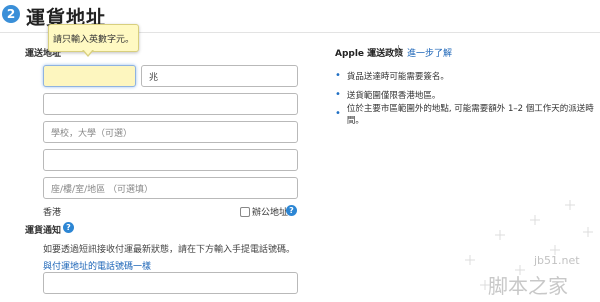 Image resolution: width=600 pixels, height=302 pixels. What do you see at coordinates (169, 250) in the screenshot?
I see `notification-description: 如要透過短訊接收付運最新狀態，請在下方輸入手提電話號碼。` at bounding box center [169, 250].